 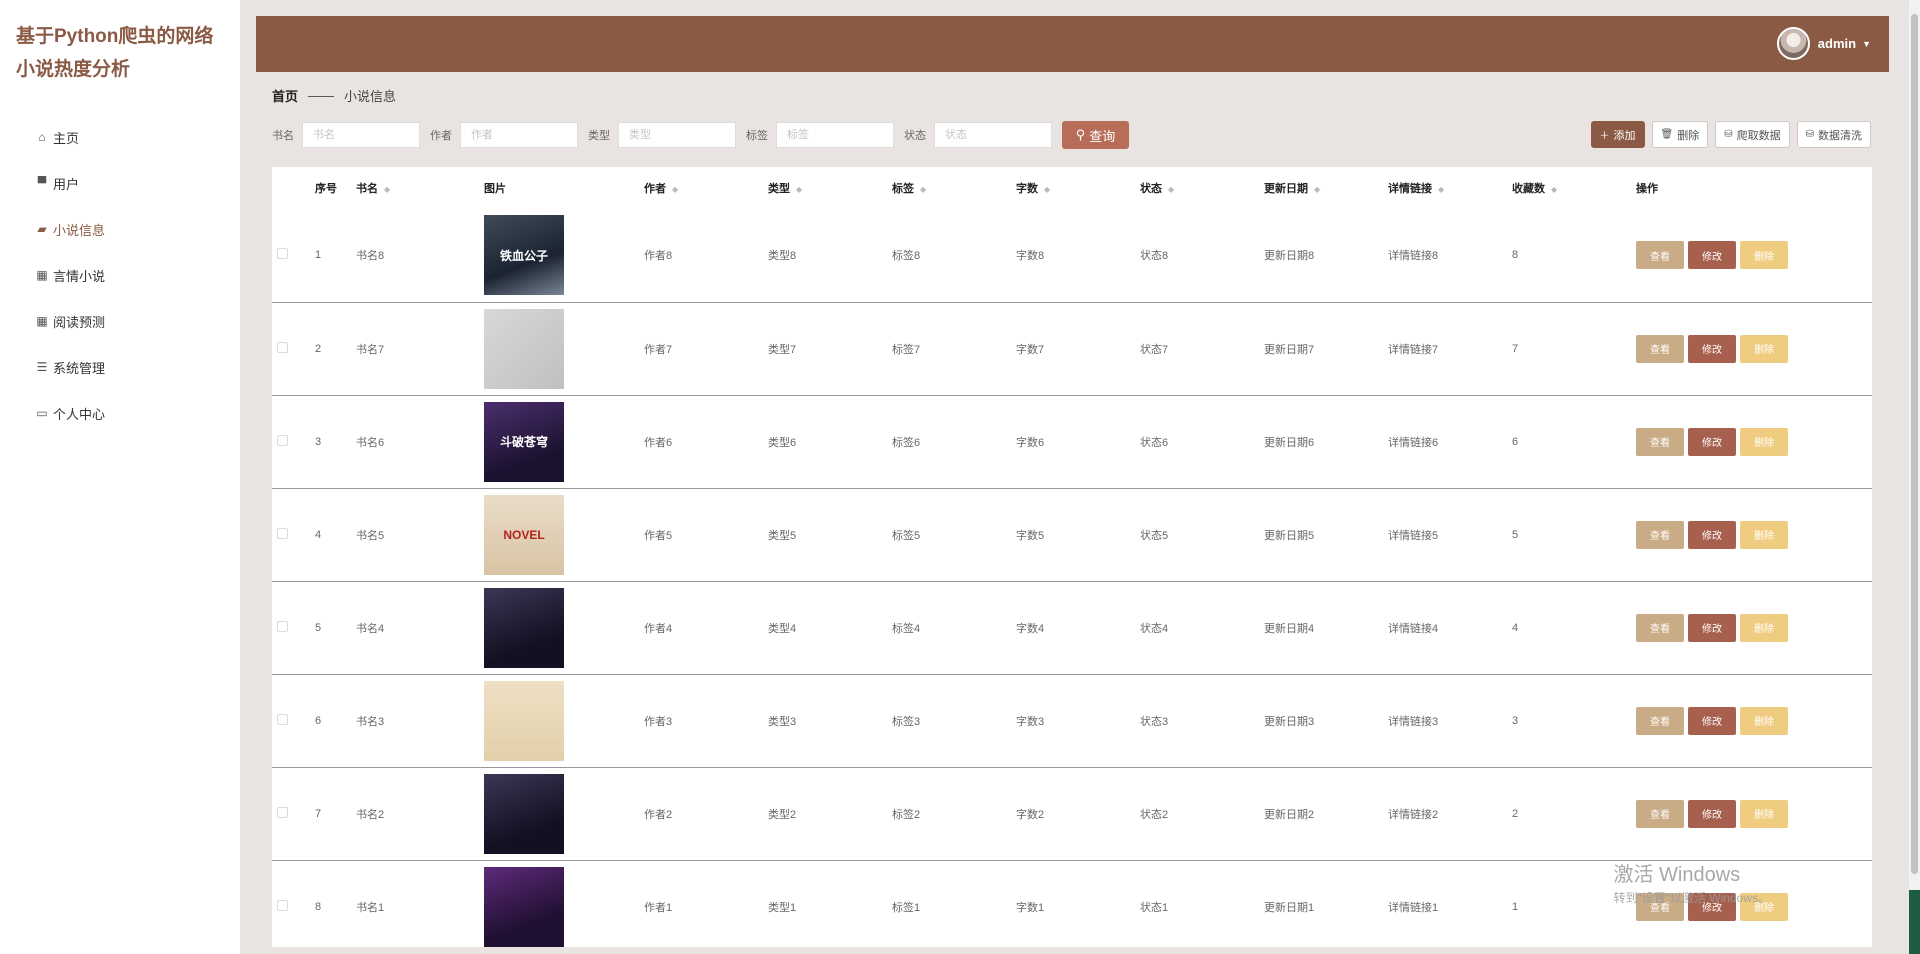 I want to click on cell-cover: 铁血公子, so click(x=564, y=256).